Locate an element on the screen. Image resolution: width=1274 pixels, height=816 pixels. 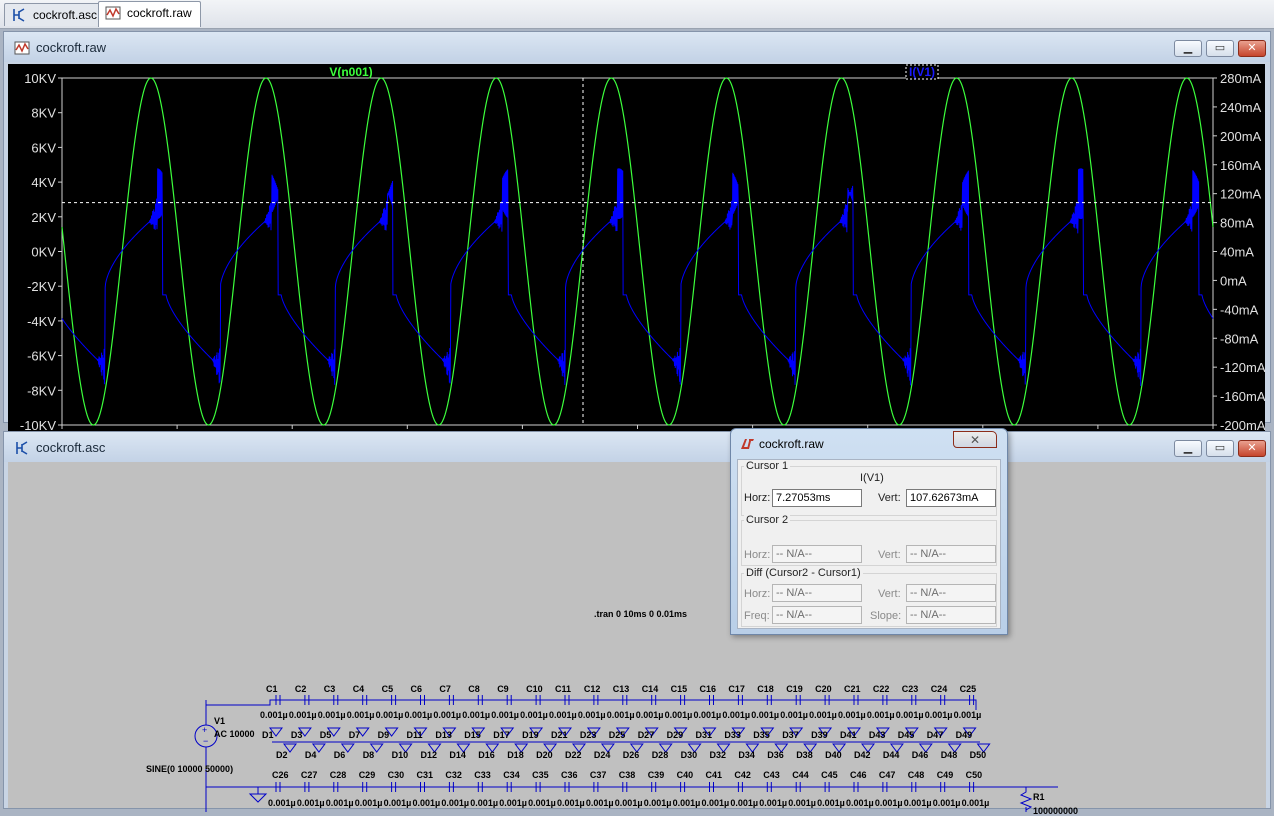
top-cap-label: C10 is located at coordinates (534, 689).